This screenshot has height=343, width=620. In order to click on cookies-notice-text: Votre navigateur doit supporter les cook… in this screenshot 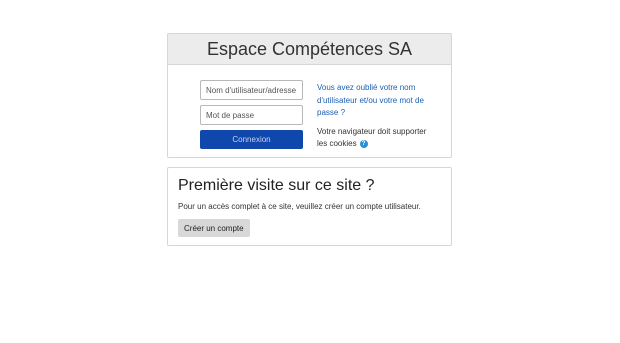, I will do `click(372, 137)`.